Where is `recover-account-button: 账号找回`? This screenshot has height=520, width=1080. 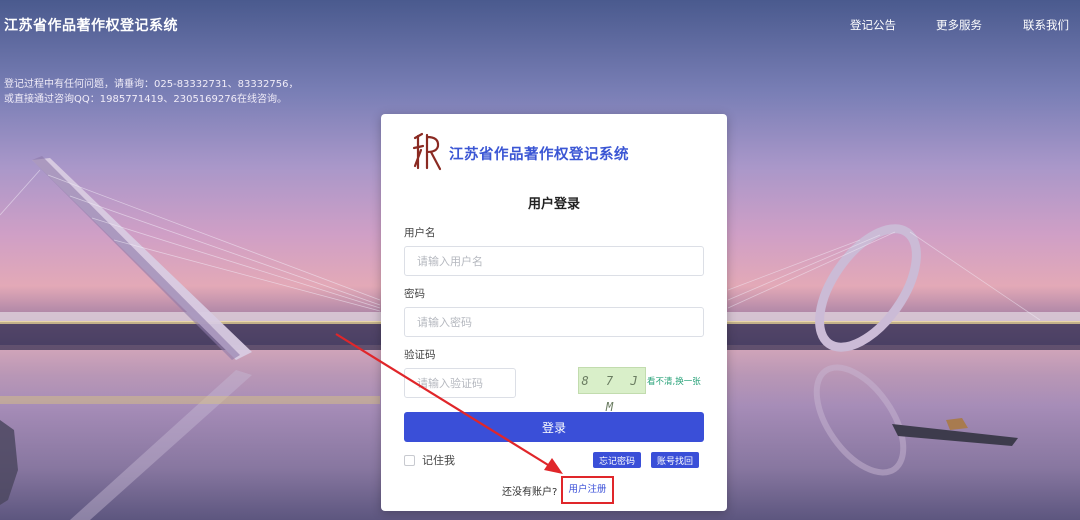
recover-account-button: 账号找回 is located at coordinates (675, 460).